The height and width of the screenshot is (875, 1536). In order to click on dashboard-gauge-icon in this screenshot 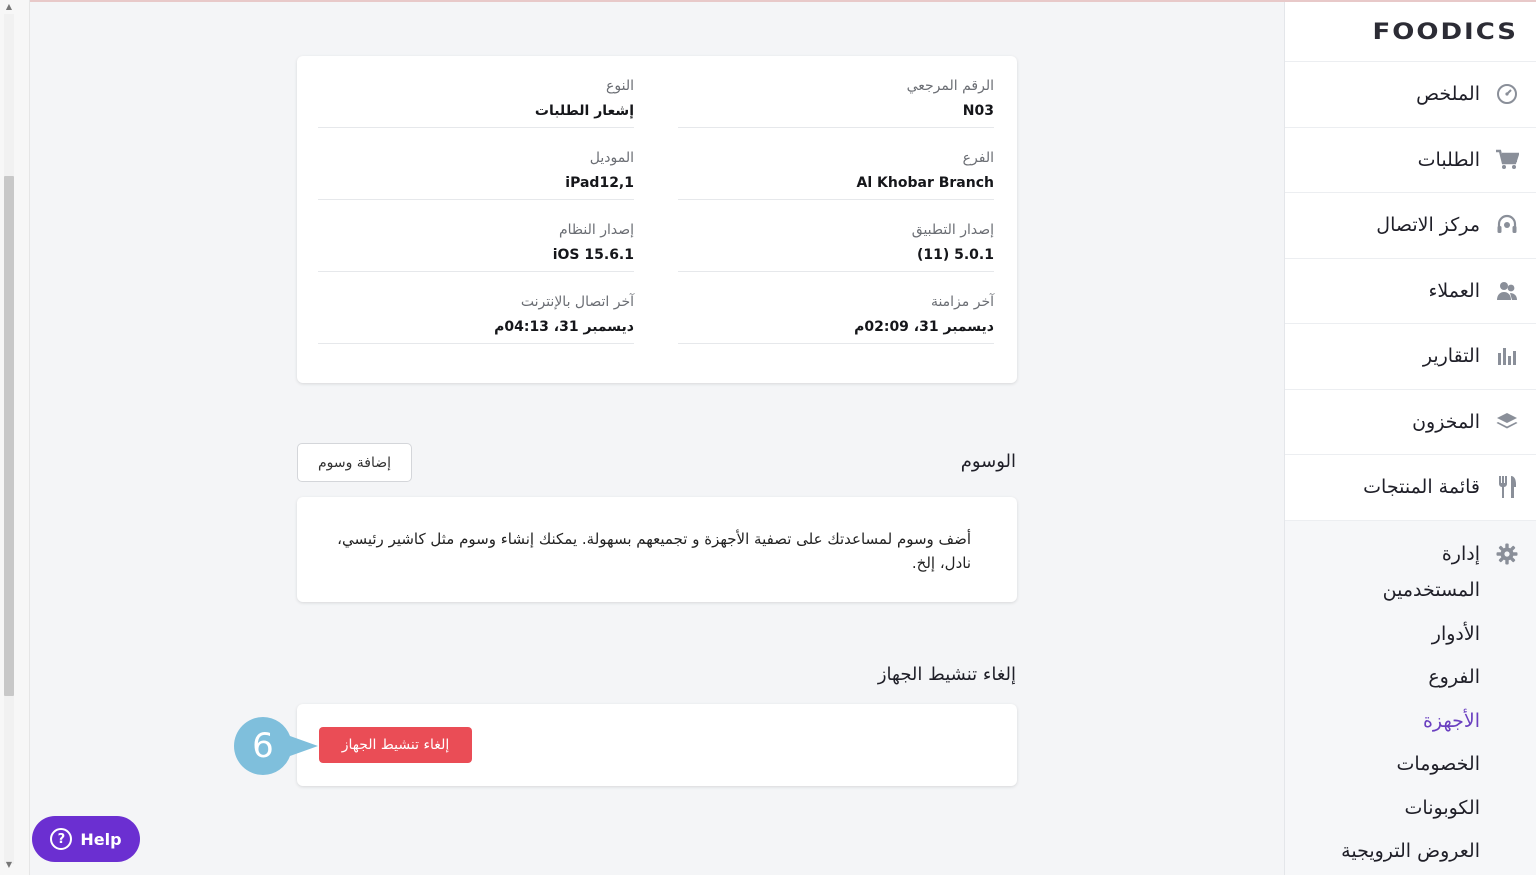, I will do `click(1507, 94)`.